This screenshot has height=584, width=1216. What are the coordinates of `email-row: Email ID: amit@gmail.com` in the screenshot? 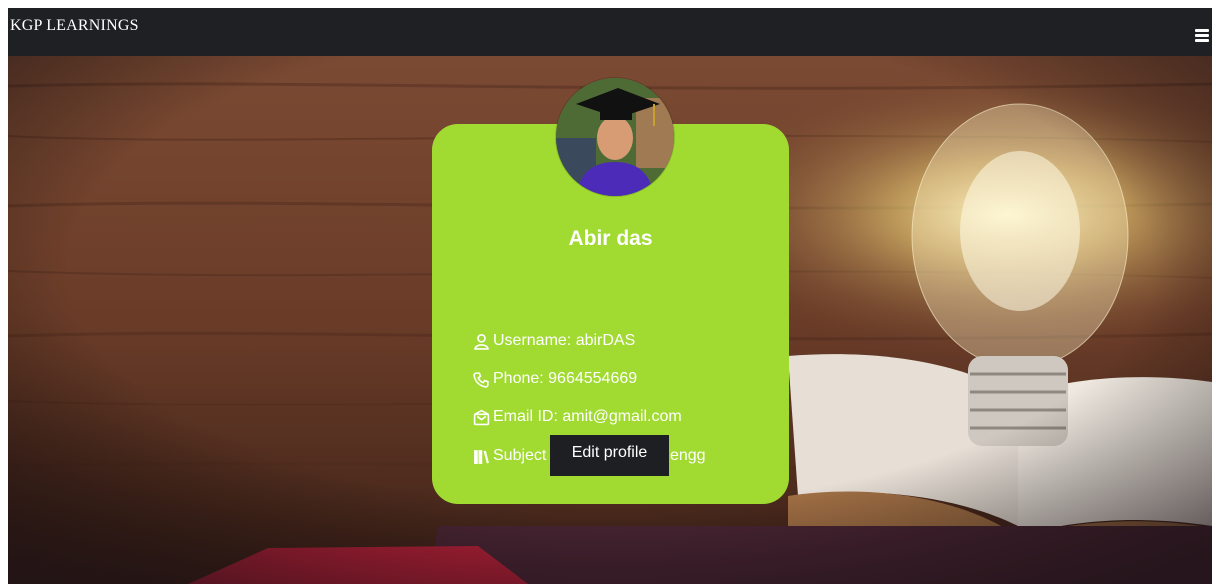 It's located at (577, 417).